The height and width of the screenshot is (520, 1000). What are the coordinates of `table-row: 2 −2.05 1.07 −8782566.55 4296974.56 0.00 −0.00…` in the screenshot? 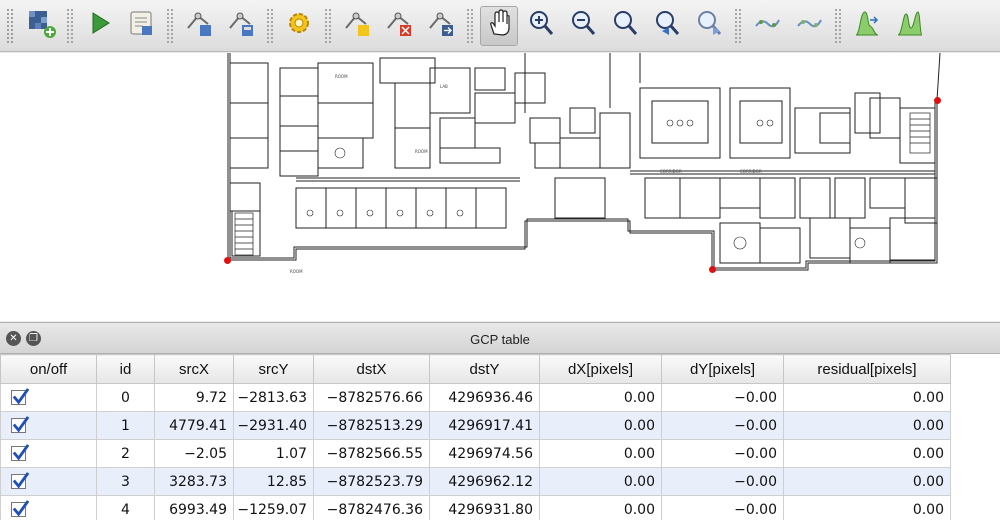 It's located at (475, 453).